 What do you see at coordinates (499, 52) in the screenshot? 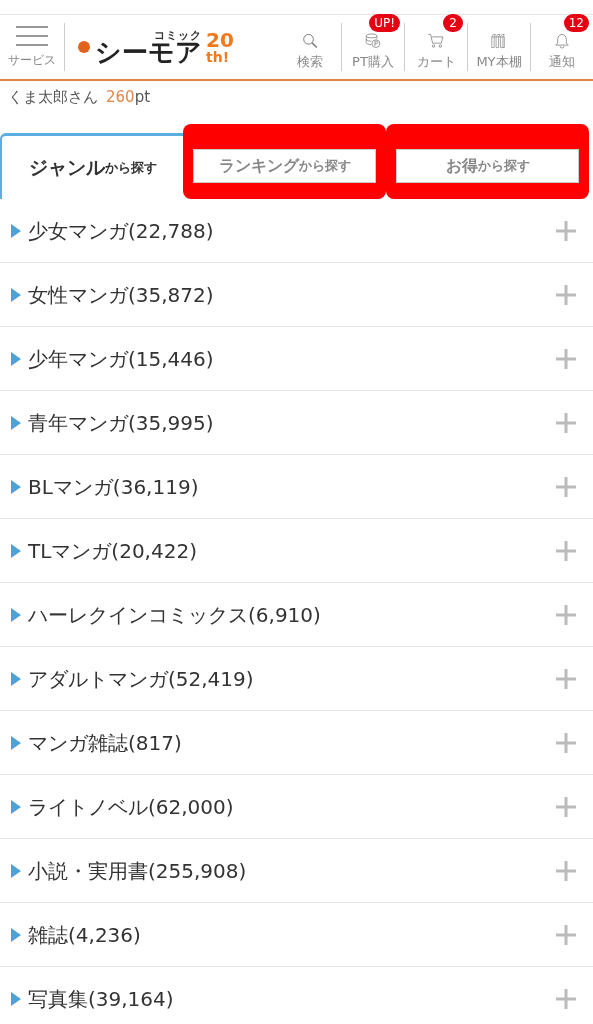
I see `header-action-button: MY本棚` at bounding box center [499, 52].